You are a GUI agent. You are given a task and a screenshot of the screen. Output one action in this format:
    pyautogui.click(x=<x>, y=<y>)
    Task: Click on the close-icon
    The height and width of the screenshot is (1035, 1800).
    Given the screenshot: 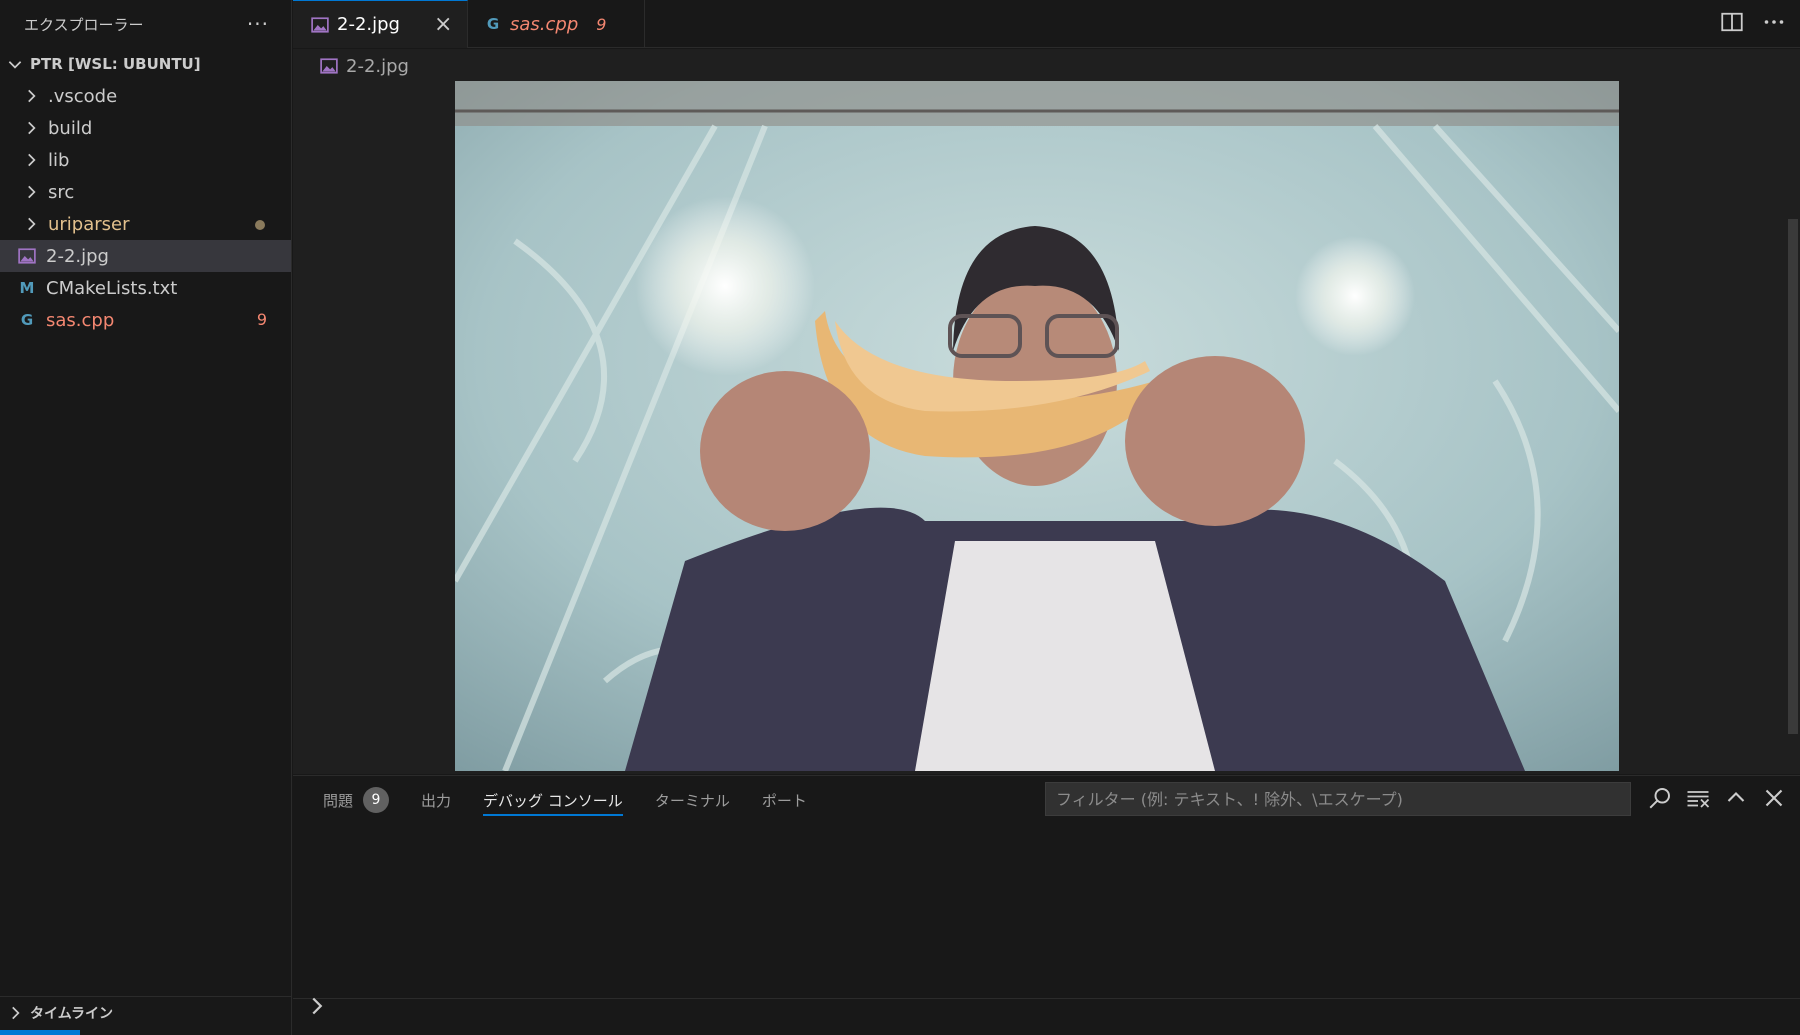 What is the action you would take?
    pyautogui.click(x=1774, y=798)
    